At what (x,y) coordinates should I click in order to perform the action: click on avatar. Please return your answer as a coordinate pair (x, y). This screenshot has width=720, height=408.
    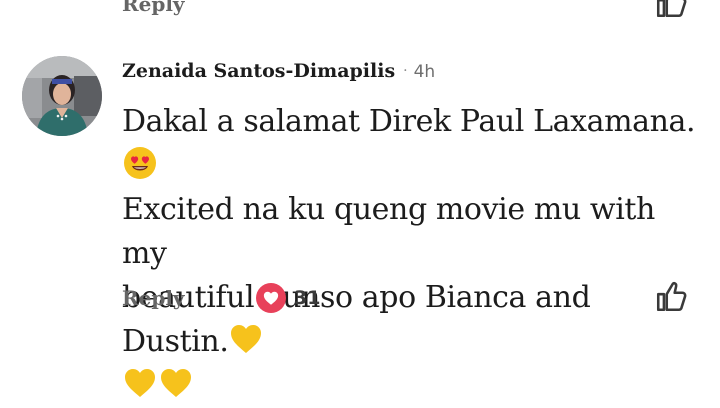
    Looking at the image, I should click on (62, 96).